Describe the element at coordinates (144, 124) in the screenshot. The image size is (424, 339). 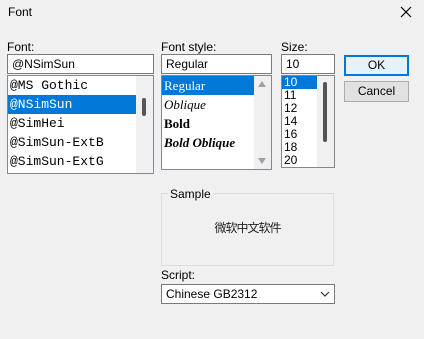
I see `font-list-scrollbar` at that location.